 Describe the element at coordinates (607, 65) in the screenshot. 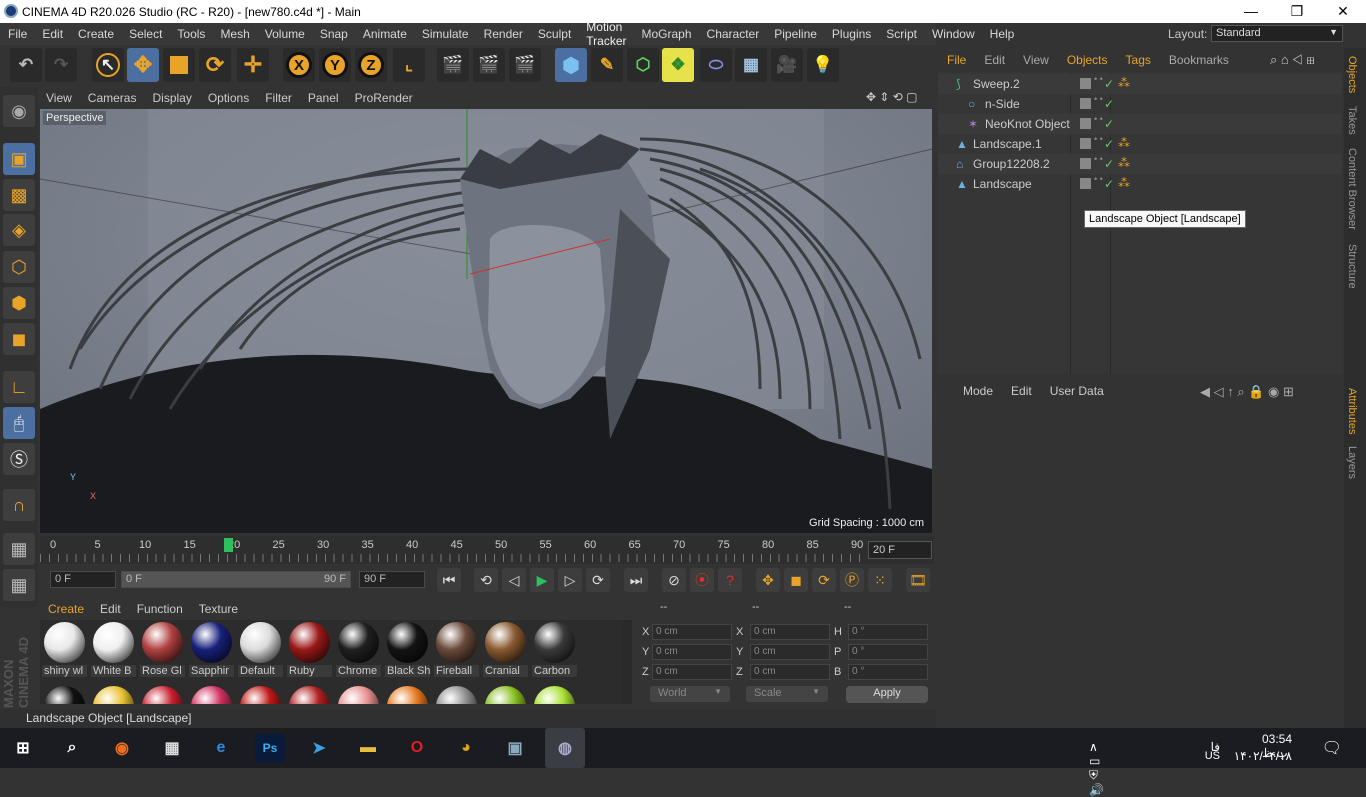

I see `pen-spline-icon: ✎` at that location.